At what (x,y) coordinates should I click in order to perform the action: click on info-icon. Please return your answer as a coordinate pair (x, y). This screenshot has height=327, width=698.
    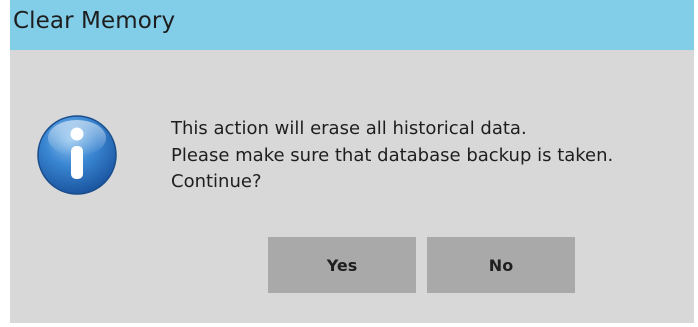
    Looking at the image, I should click on (77, 155).